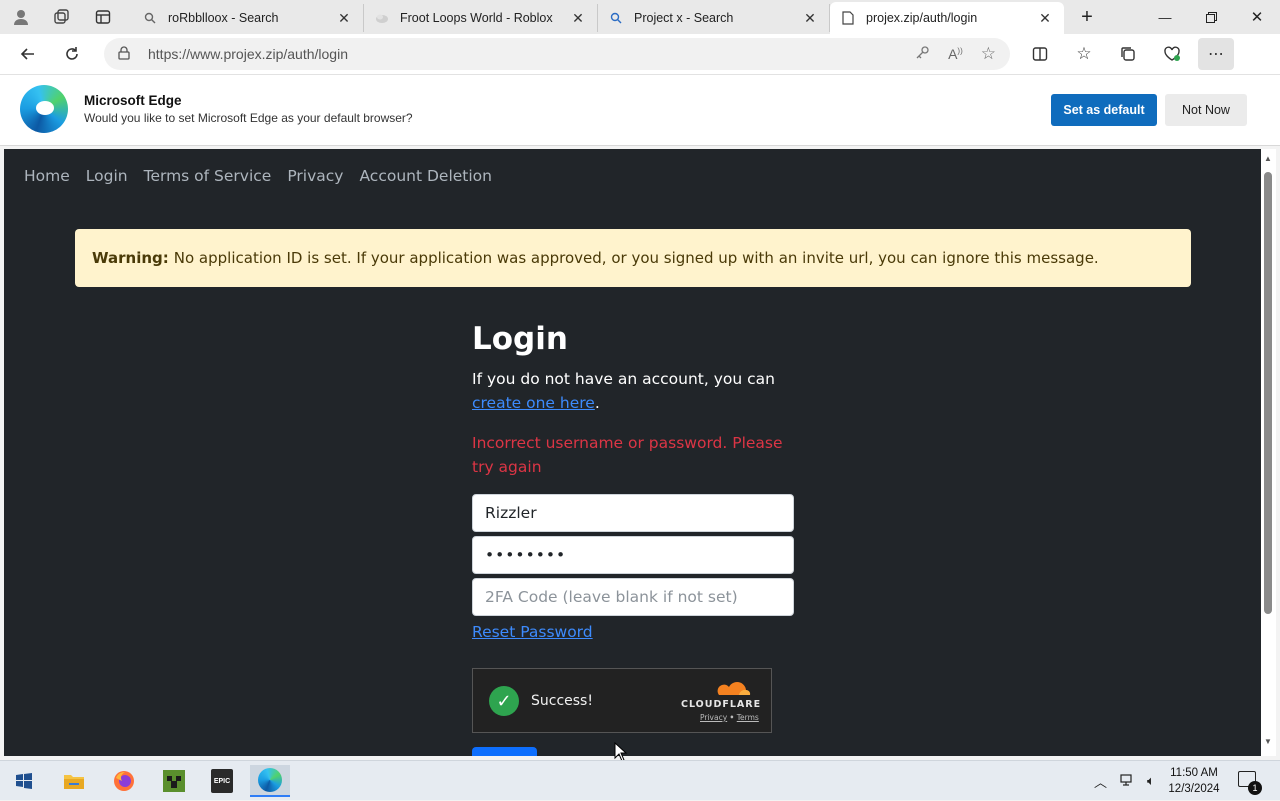 Image resolution: width=1280 pixels, height=801 pixels. I want to click on system-tray: ︿ 🔈︎, so click(1124, 781).